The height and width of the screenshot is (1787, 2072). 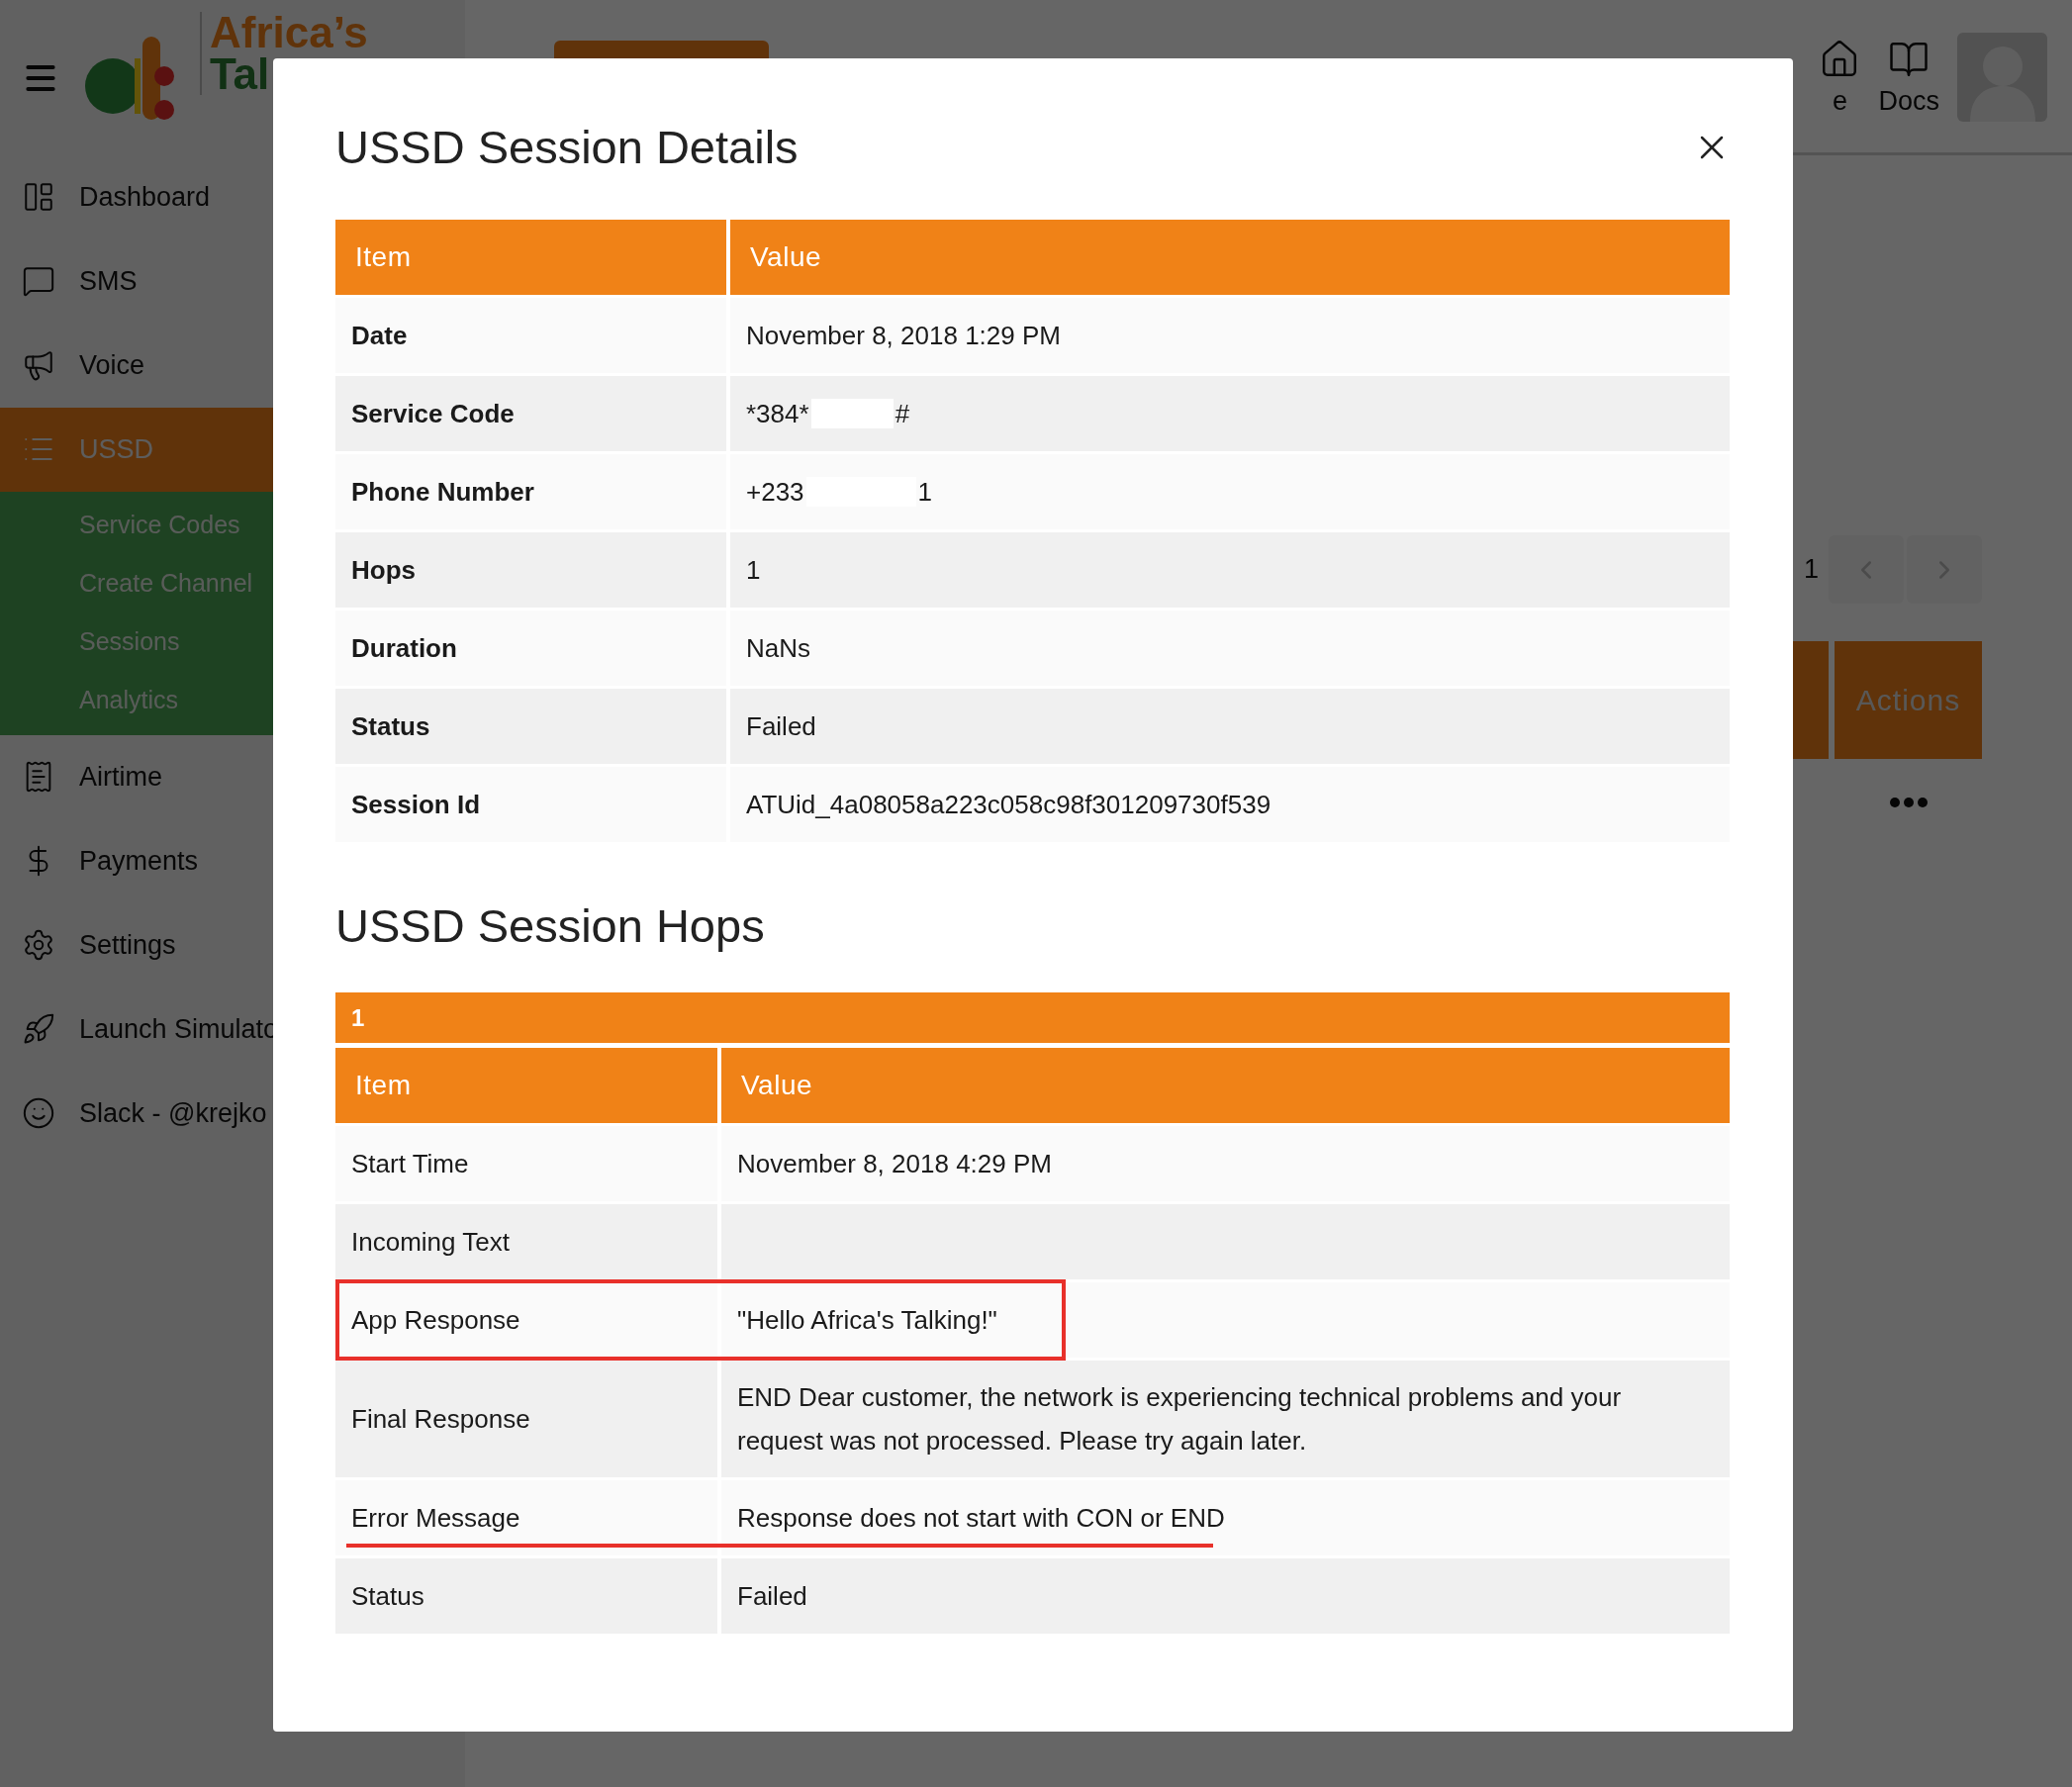 I want to click on table-cell: Response does not start with CON or END, so click(x=1225, y=1517).